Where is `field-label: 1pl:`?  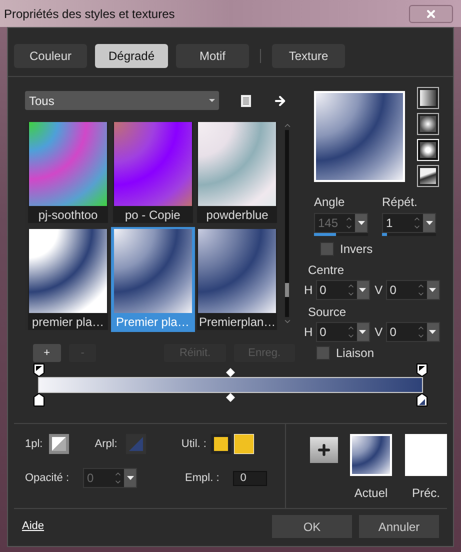
field-label: 1pl: is located at coordinates (34, 444).